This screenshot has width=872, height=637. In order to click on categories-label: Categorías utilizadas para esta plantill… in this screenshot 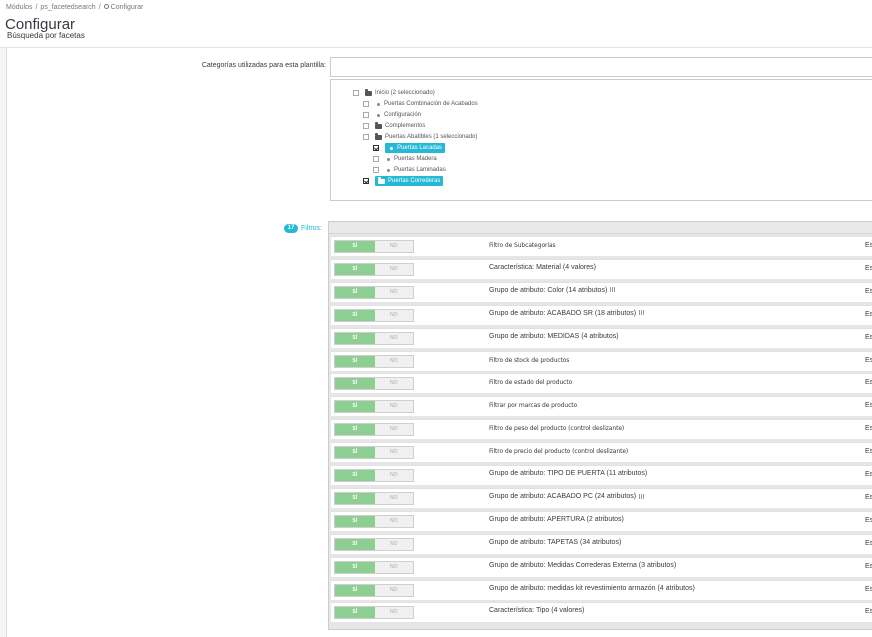, I will do `click(263, 65)`.